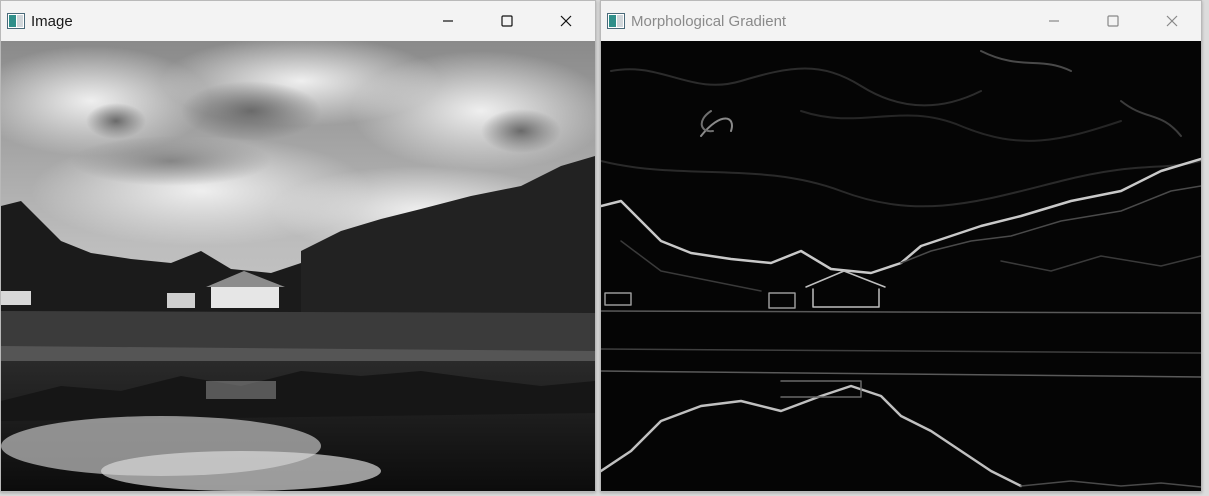 The width and height of the screenshot is (1209, 496). I want to click on window-title: Morphological Gradient, so click(709, 21).